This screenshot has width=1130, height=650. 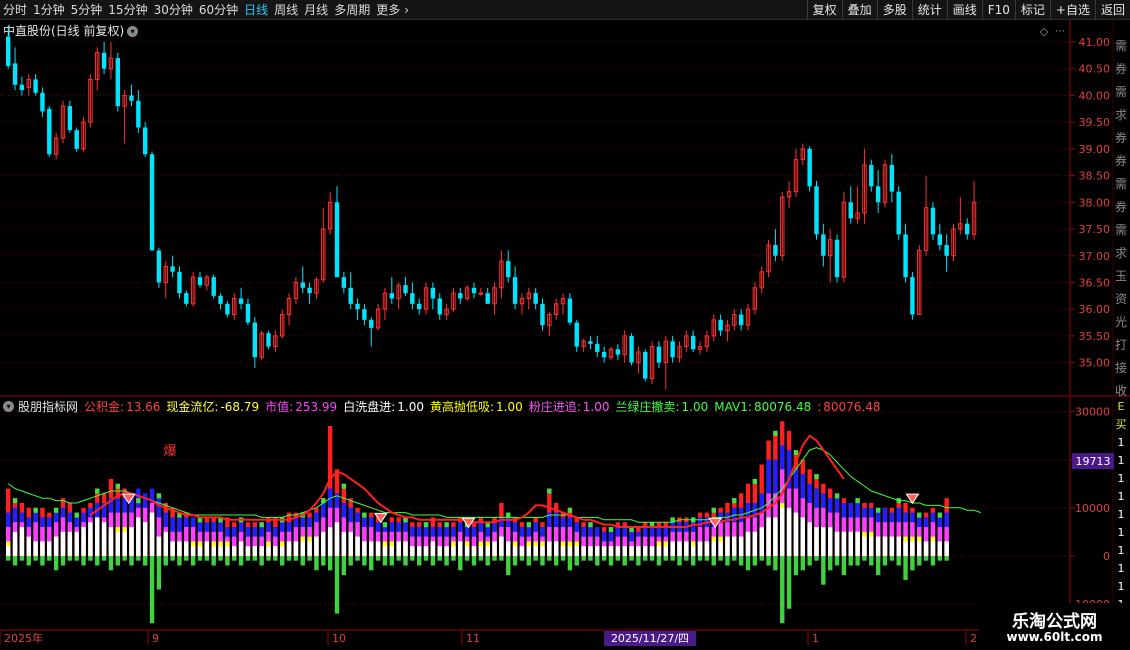 What do you see at coordinates (192, 407) in the screenshot?
I see `value-label: 现金流亿:` at bounding box center [192, 407].